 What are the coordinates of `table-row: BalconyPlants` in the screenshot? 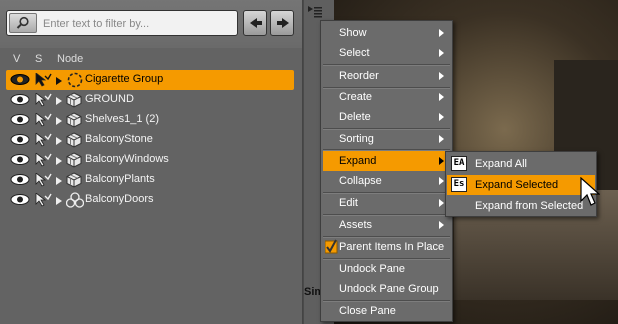 It's located at (150, 180).